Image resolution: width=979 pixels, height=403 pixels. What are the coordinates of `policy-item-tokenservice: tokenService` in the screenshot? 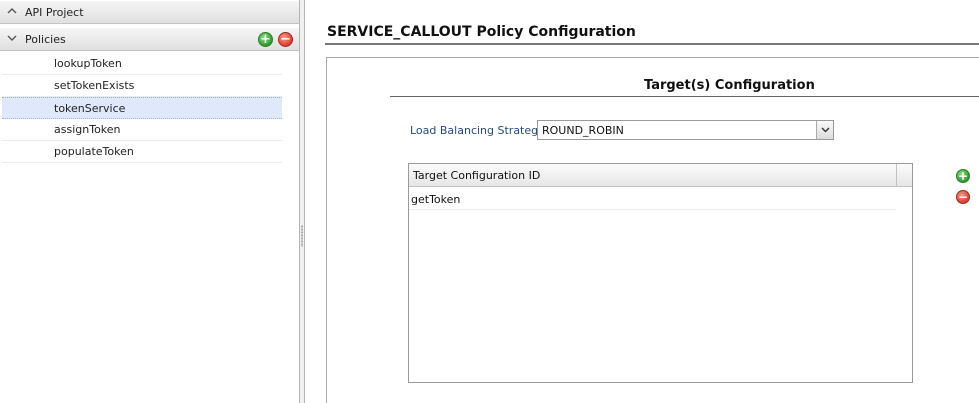 It's located at (142, 108).